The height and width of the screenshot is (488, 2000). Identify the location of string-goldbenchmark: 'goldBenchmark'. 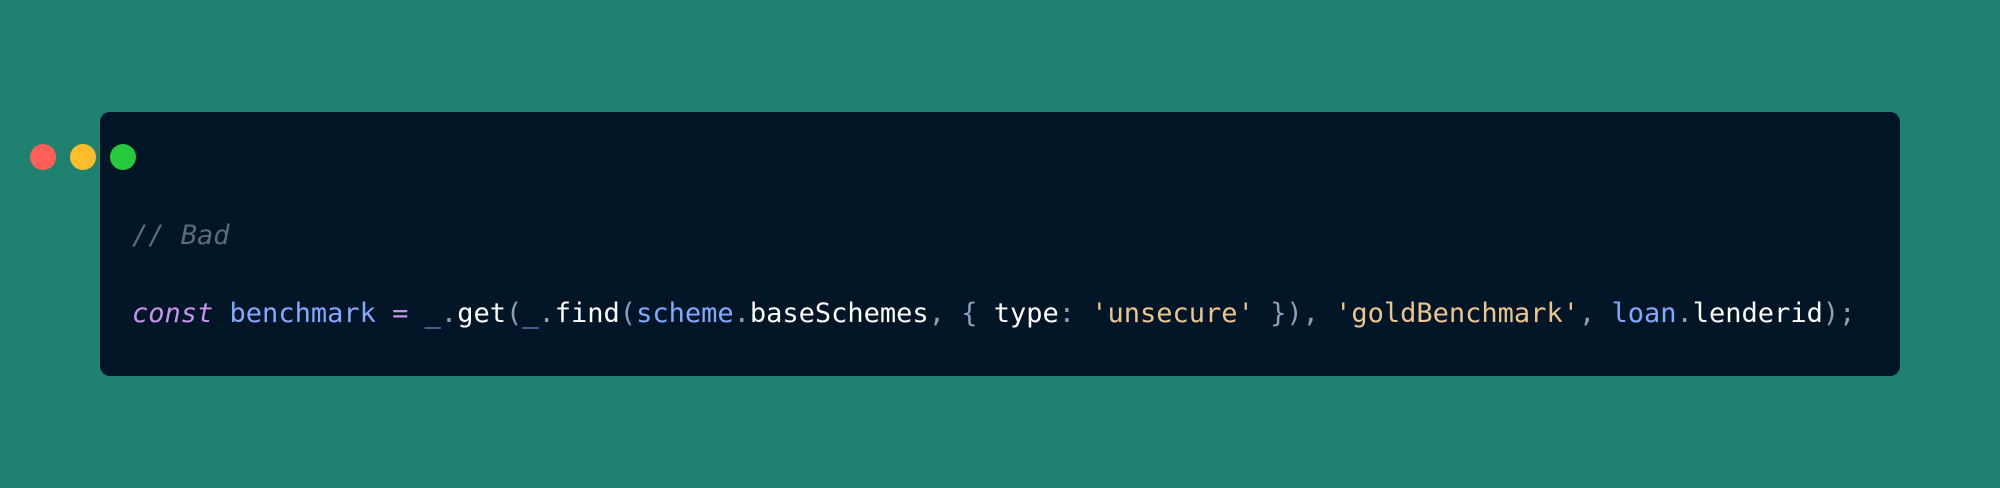
(1457, 313).